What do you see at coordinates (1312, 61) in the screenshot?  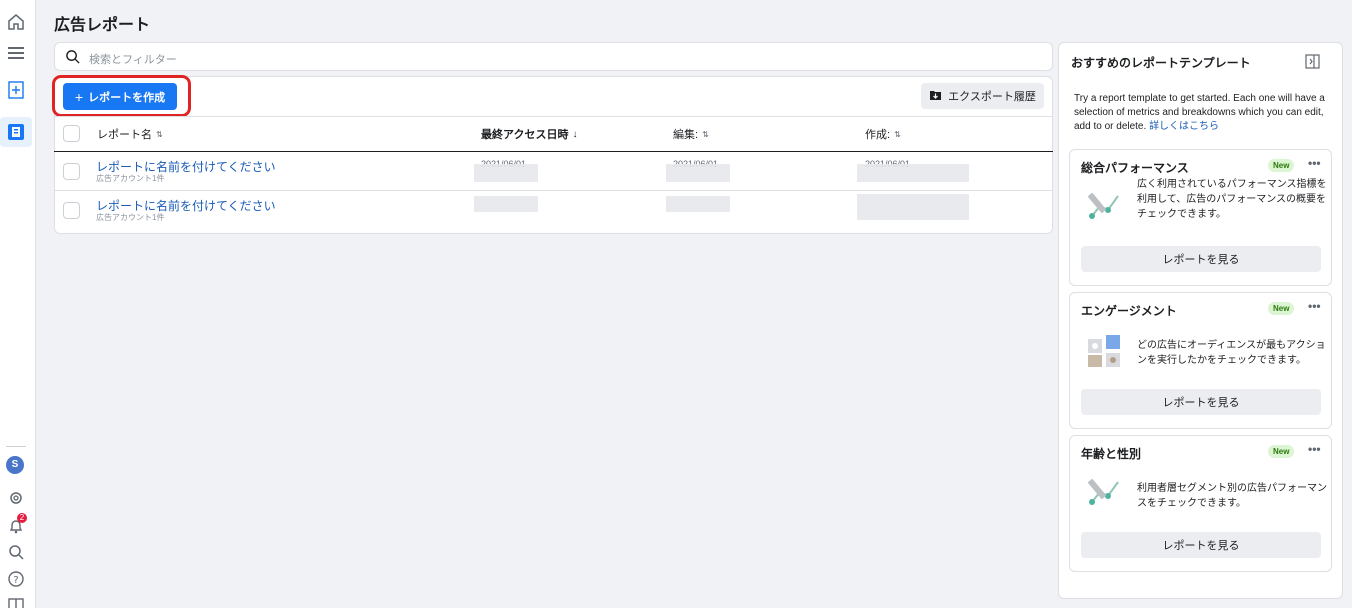 I see `collapse-panel-icon` at bounding box center [1312, 61].